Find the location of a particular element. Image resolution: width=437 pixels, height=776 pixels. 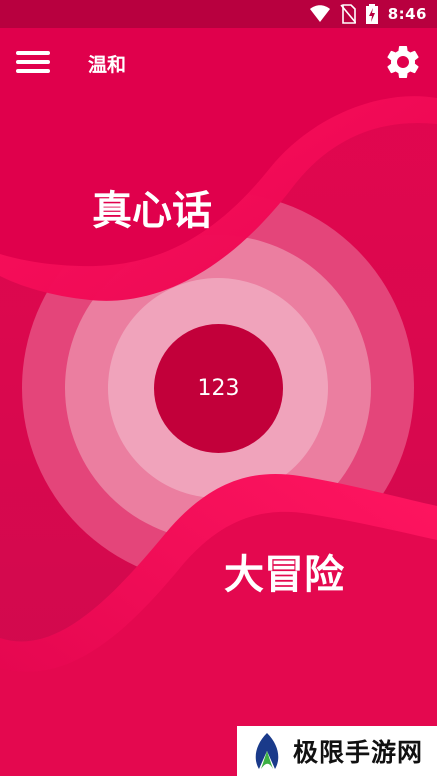

gear-icon is located at coordinates (403, 61).